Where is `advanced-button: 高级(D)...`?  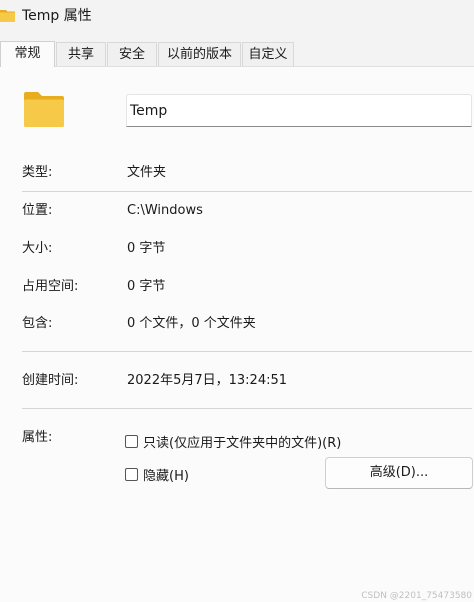 advanced-button: 高级(D)... is located at coordinates (399, 473).